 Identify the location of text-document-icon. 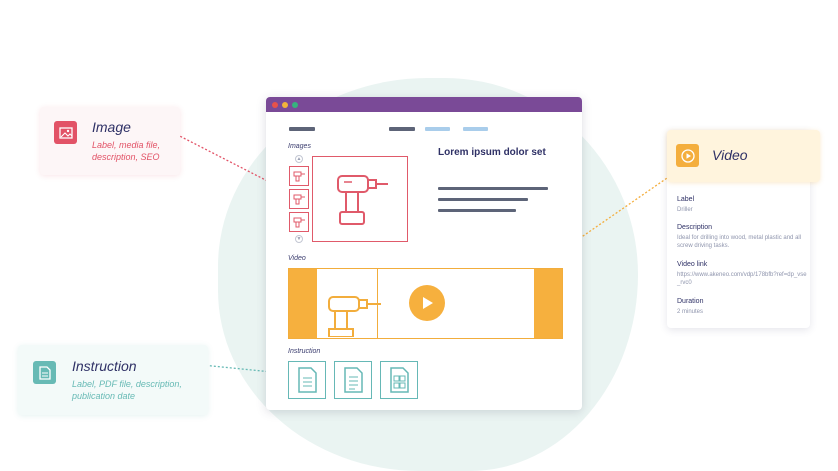
(353, 380).